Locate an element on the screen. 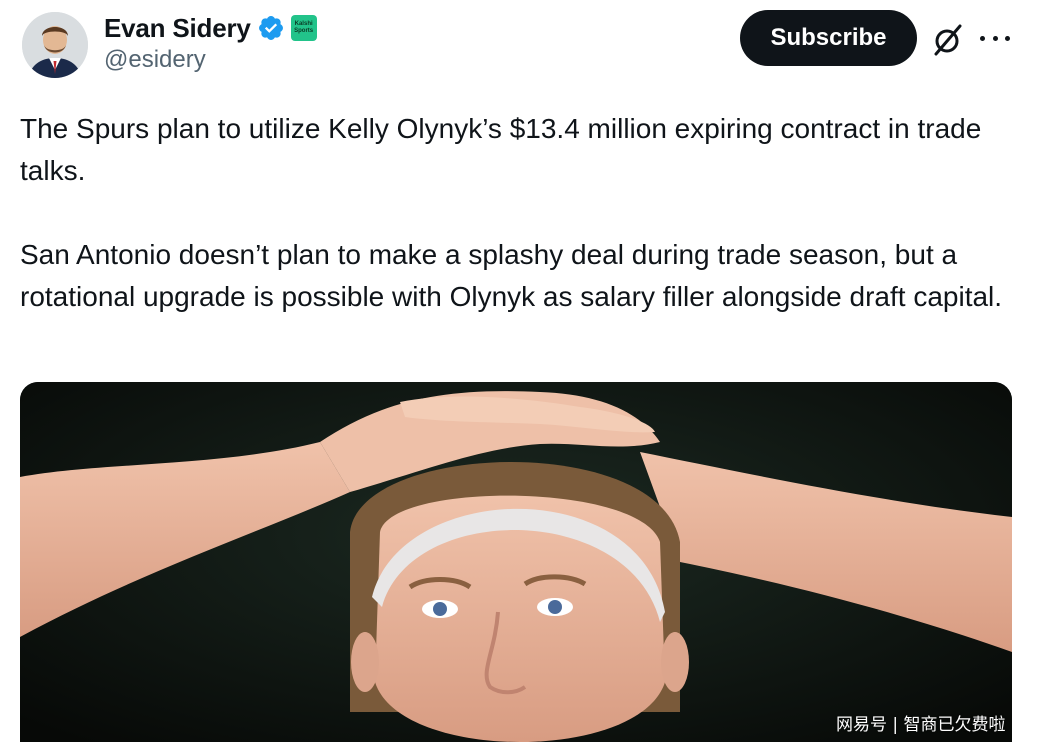 The height and width of the screenshot is (742, 1037). watermark: 网易号 | 智商已欠费啦 is located at coordinates (921, 725).